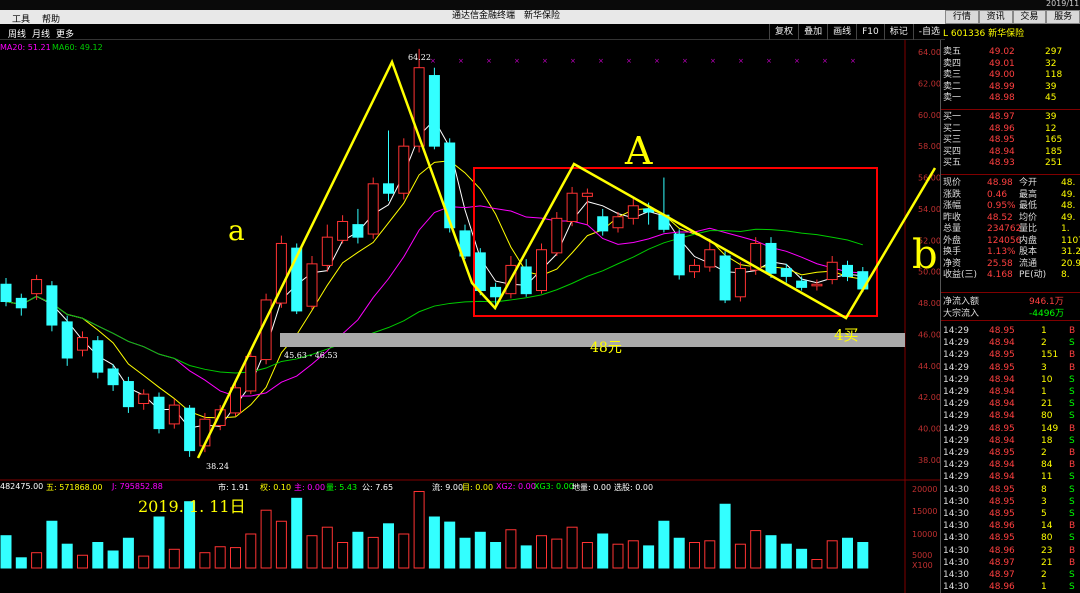 This screenshot has width=1080, height=593. Describe the element at coordinates (924, 511) in the screenshot. I see `volume-tick: 15000` at that location.